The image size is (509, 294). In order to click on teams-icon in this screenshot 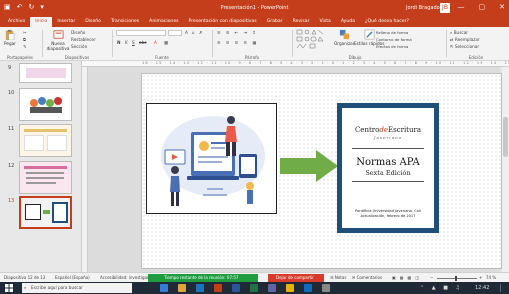, I will do `click(272, 288)`.